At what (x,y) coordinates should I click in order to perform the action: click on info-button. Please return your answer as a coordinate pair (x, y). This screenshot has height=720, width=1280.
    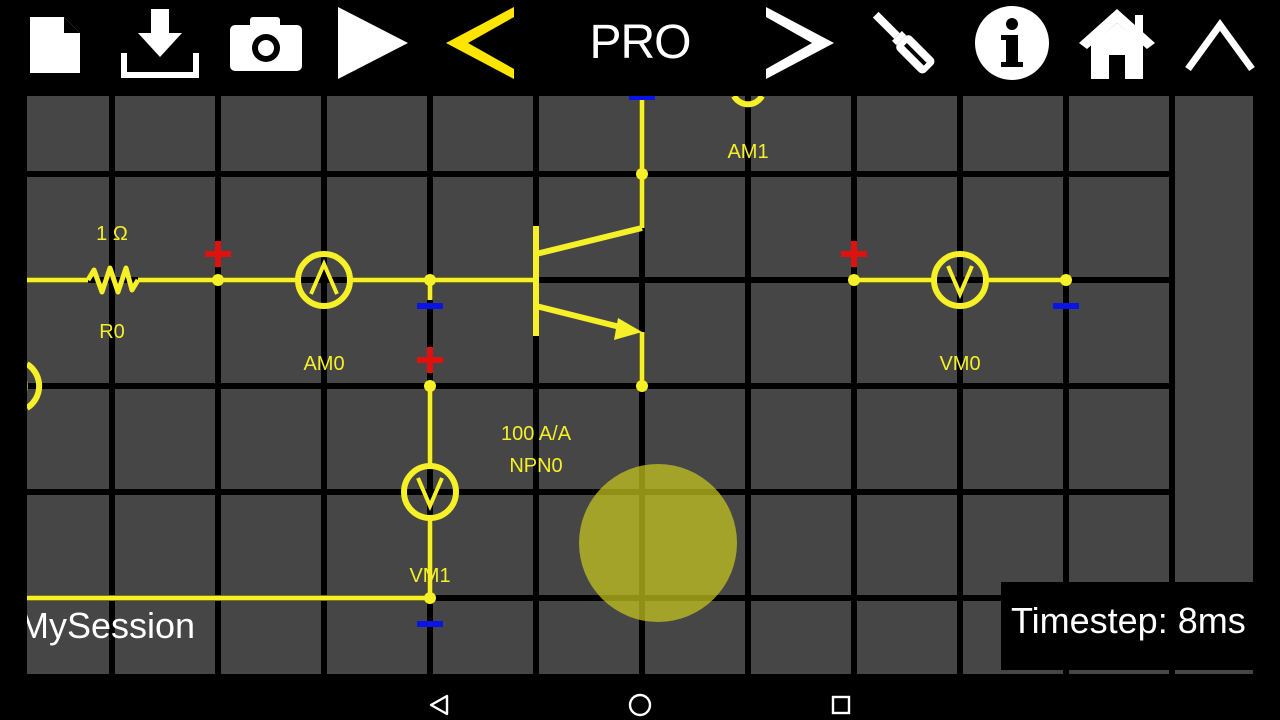
    Looking at the image, I should click on (1012, 43).